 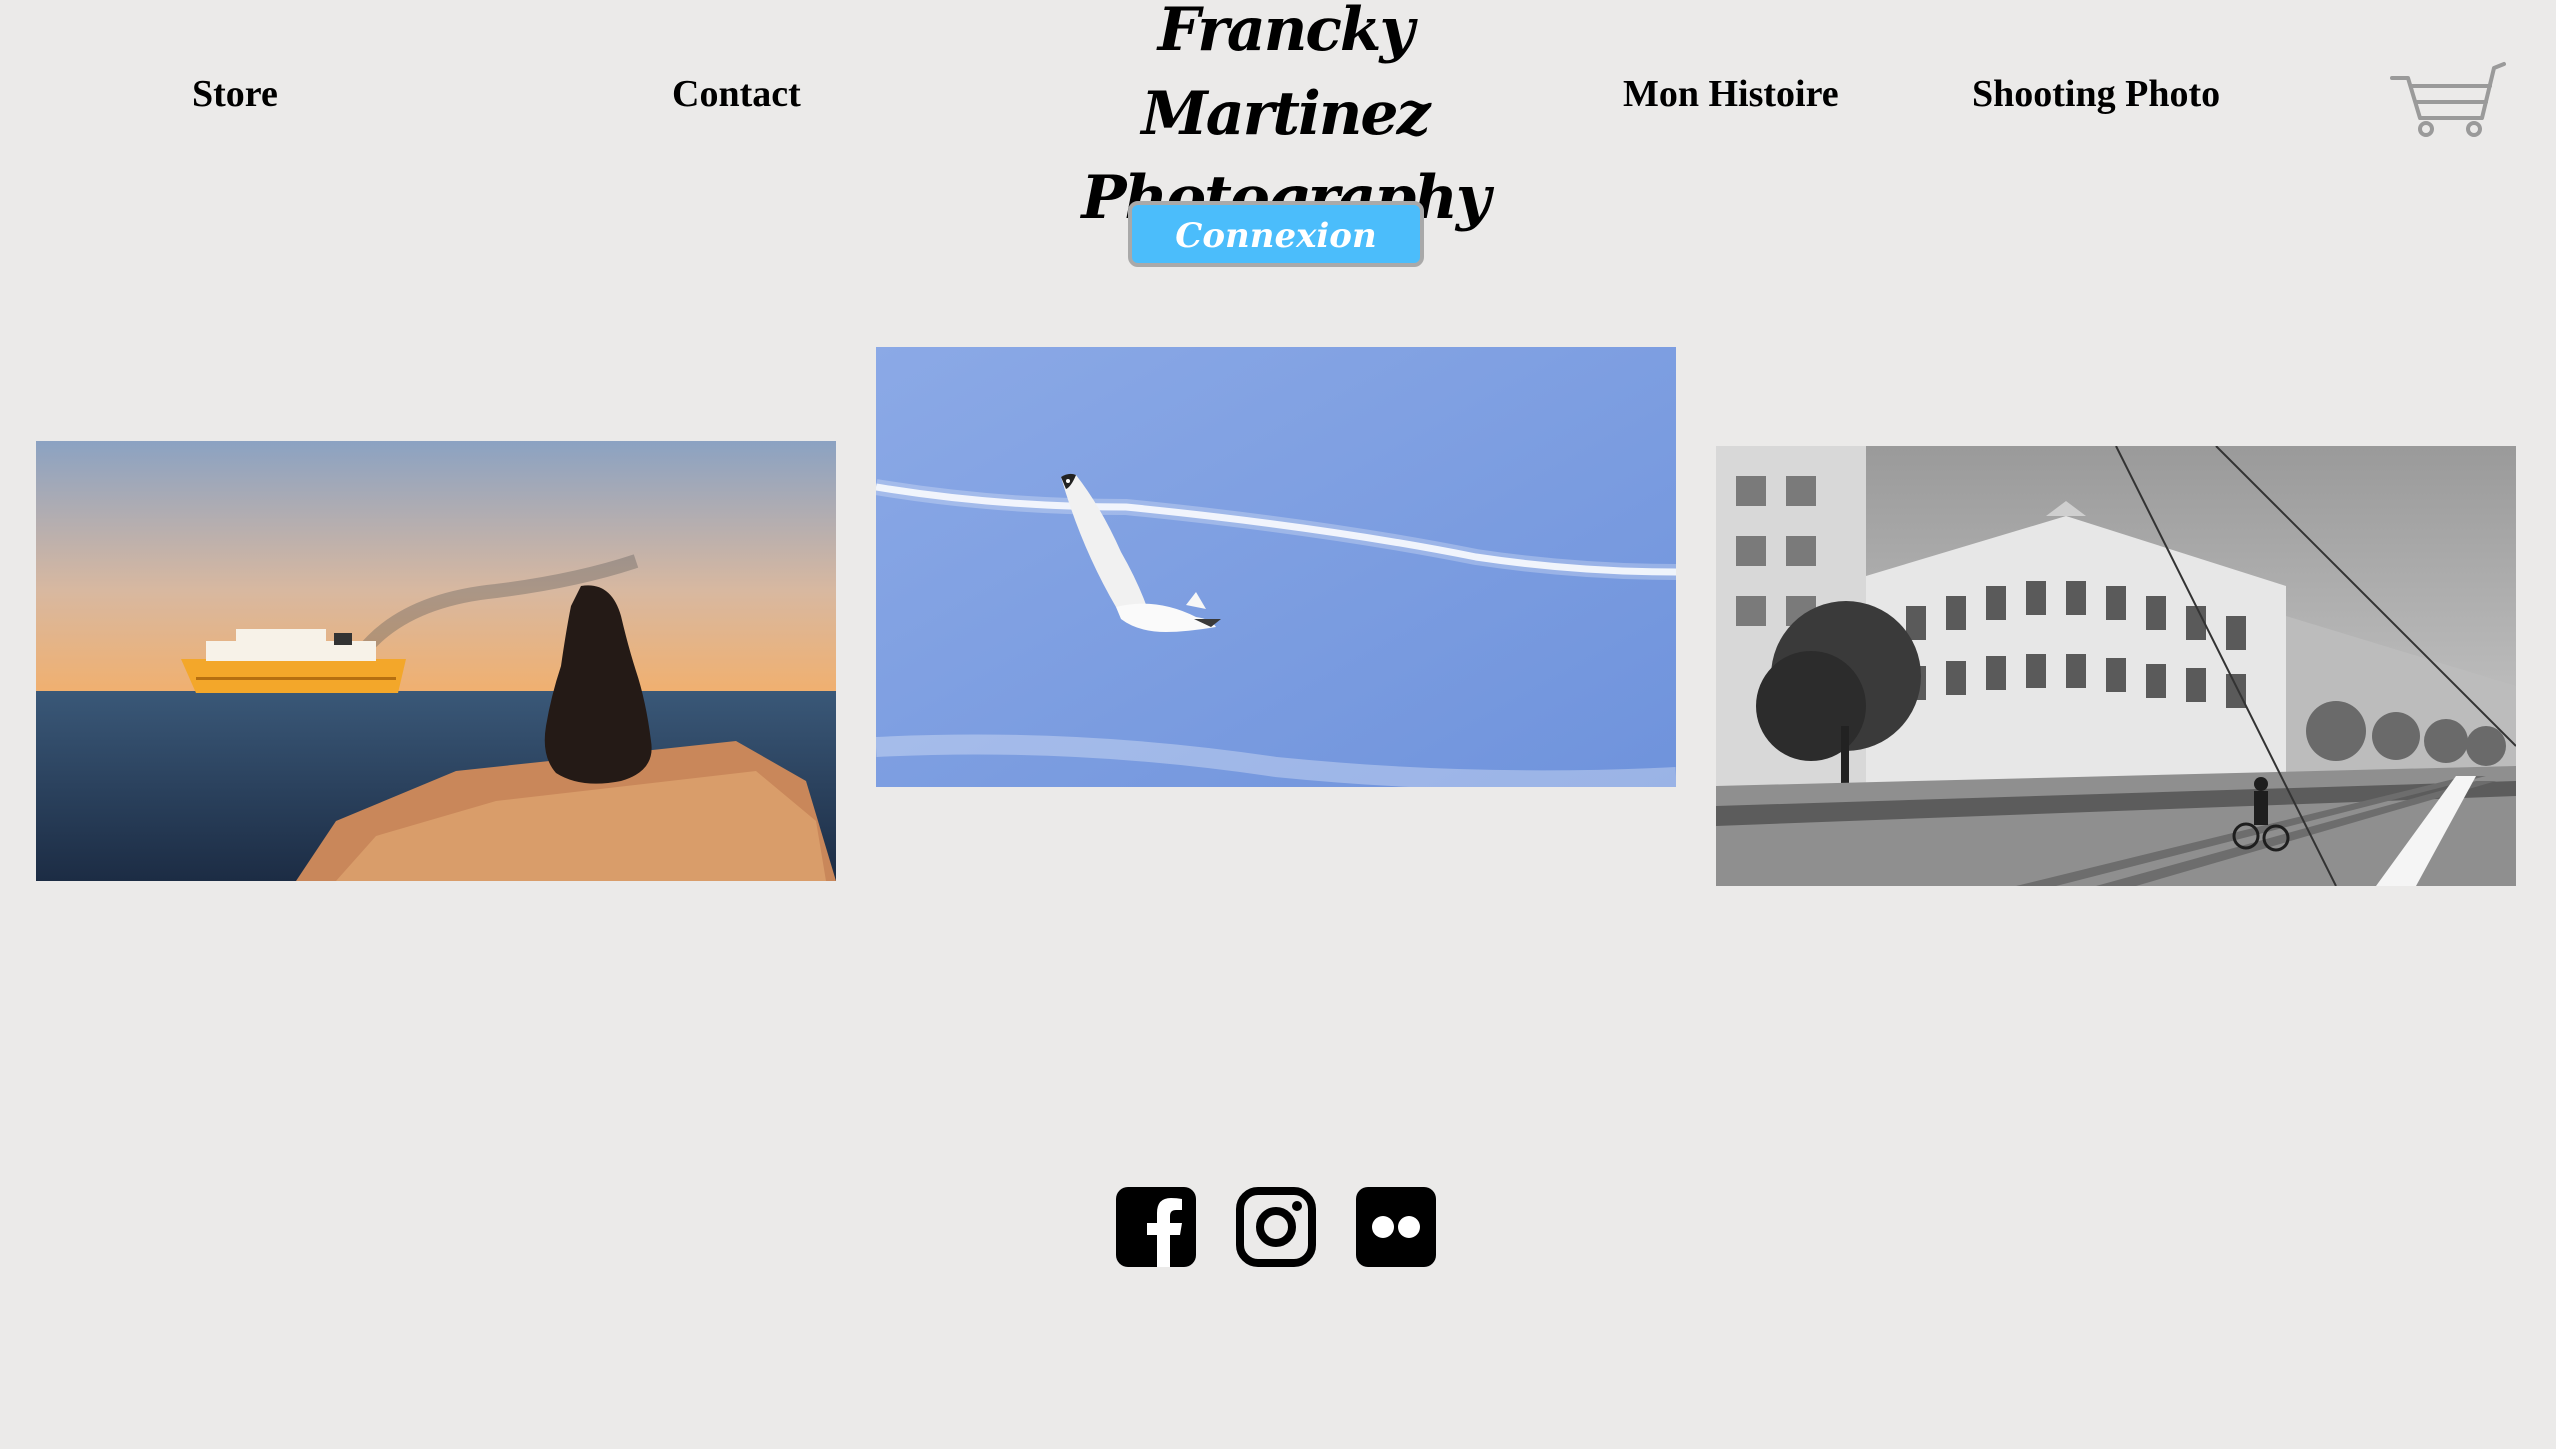 What do you see at coordinates (1156, 1227) in the screenshot?
I see `facebook-icon` at bounding box center [1156, 1227].